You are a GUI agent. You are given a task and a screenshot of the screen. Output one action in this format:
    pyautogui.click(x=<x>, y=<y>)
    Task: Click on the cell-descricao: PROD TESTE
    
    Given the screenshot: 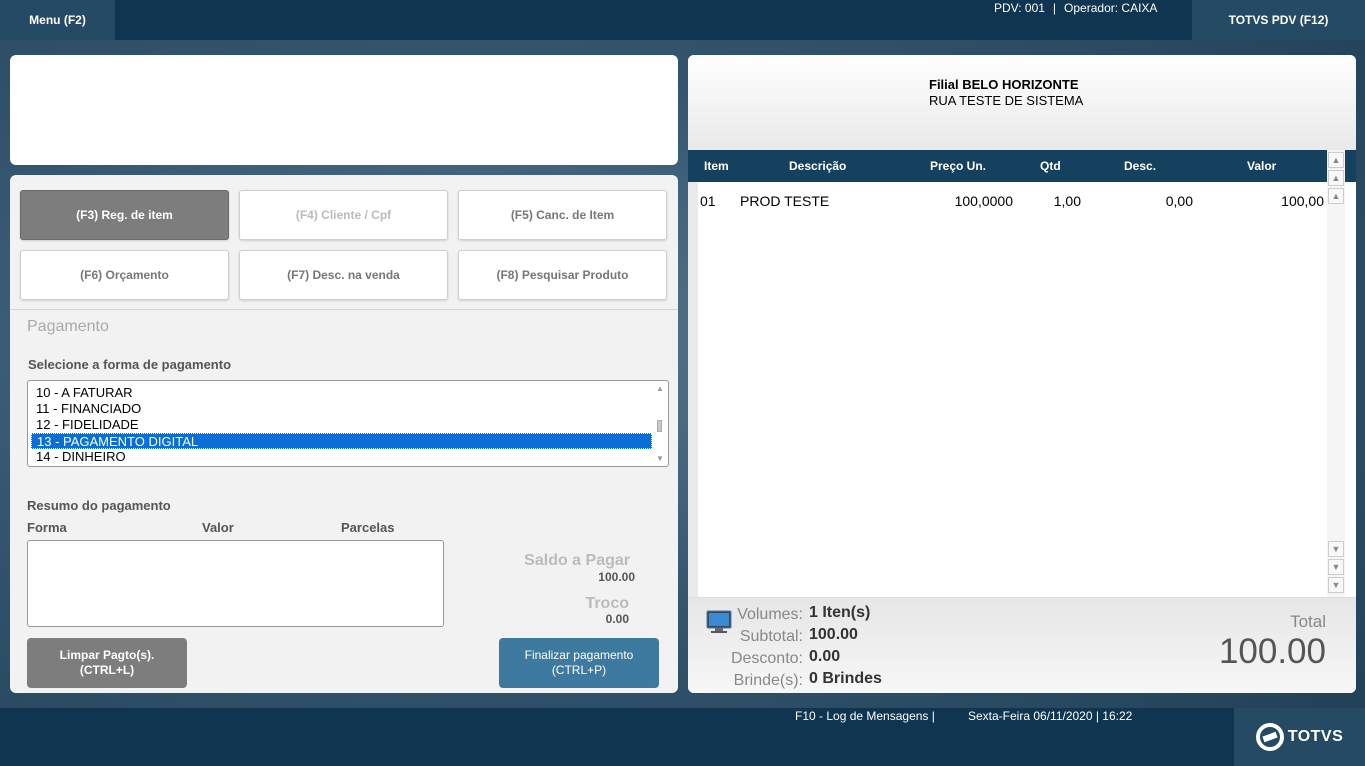 What is the action you would take?
    pyautogui.click(x=785, y=201)
    